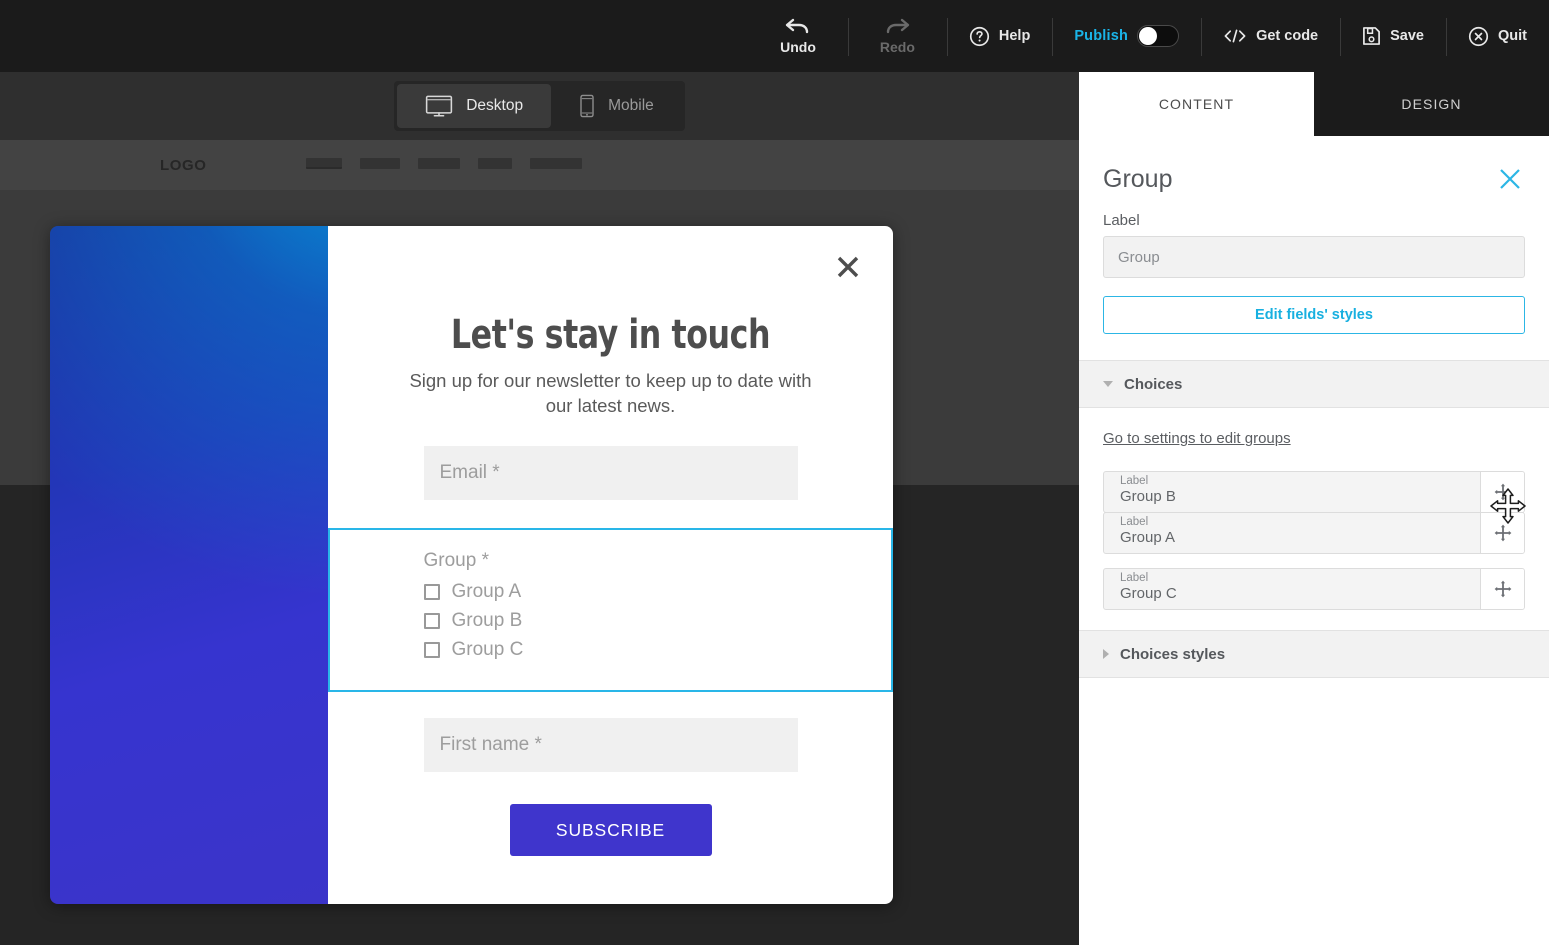  I want to click on choice-main: Label Group B, so click(1292, 492).